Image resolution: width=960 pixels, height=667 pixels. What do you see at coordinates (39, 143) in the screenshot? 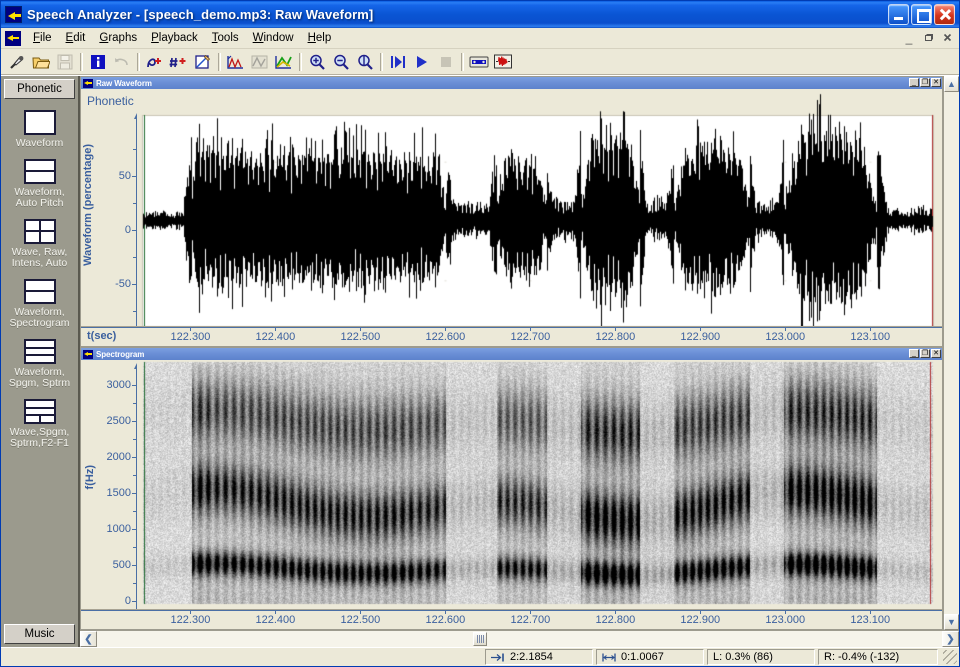
I see `sidebar-item-label: Waveform` at bounding box center [39, 143].